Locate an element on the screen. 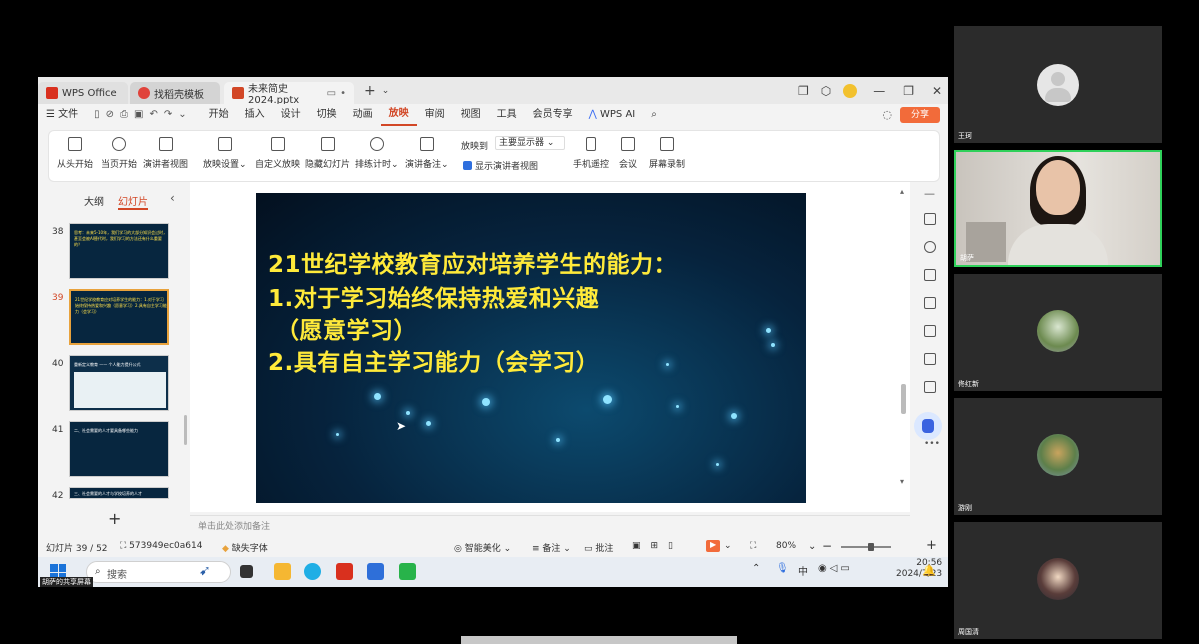 The image size is (1199, 644). pane-scrollbar is located at coordinates (185, 430).